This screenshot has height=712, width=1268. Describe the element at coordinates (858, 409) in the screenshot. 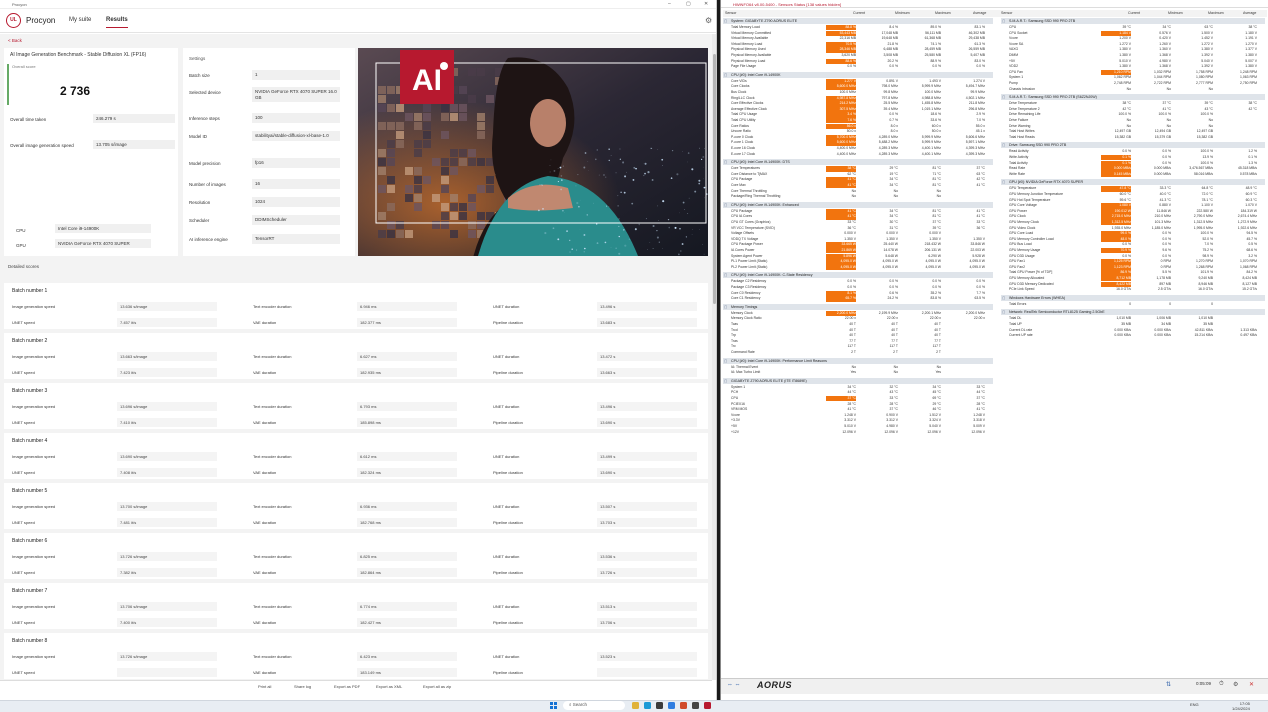

I see `sensor-row: VRM MOS 41 °C 37 °C 46 °C 41 °C` at that location.